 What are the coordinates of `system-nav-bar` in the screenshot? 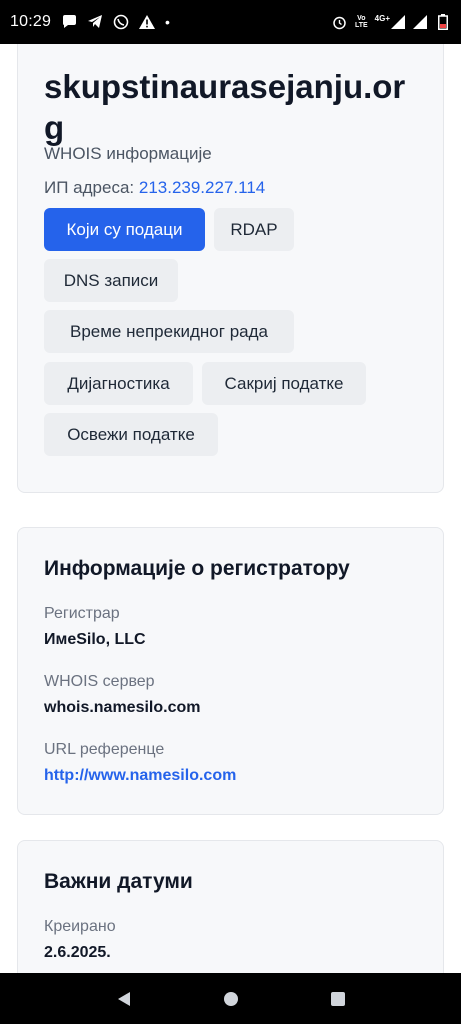 It's located at (230, 998).